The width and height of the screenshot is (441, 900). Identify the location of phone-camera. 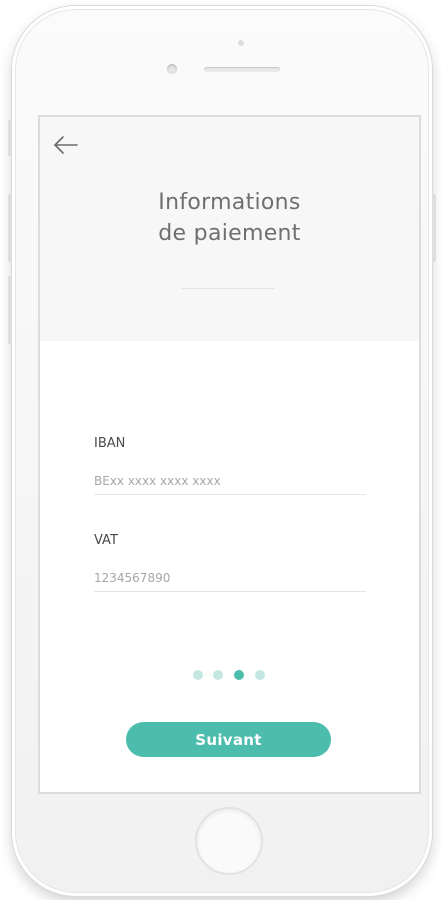
(172, 69).